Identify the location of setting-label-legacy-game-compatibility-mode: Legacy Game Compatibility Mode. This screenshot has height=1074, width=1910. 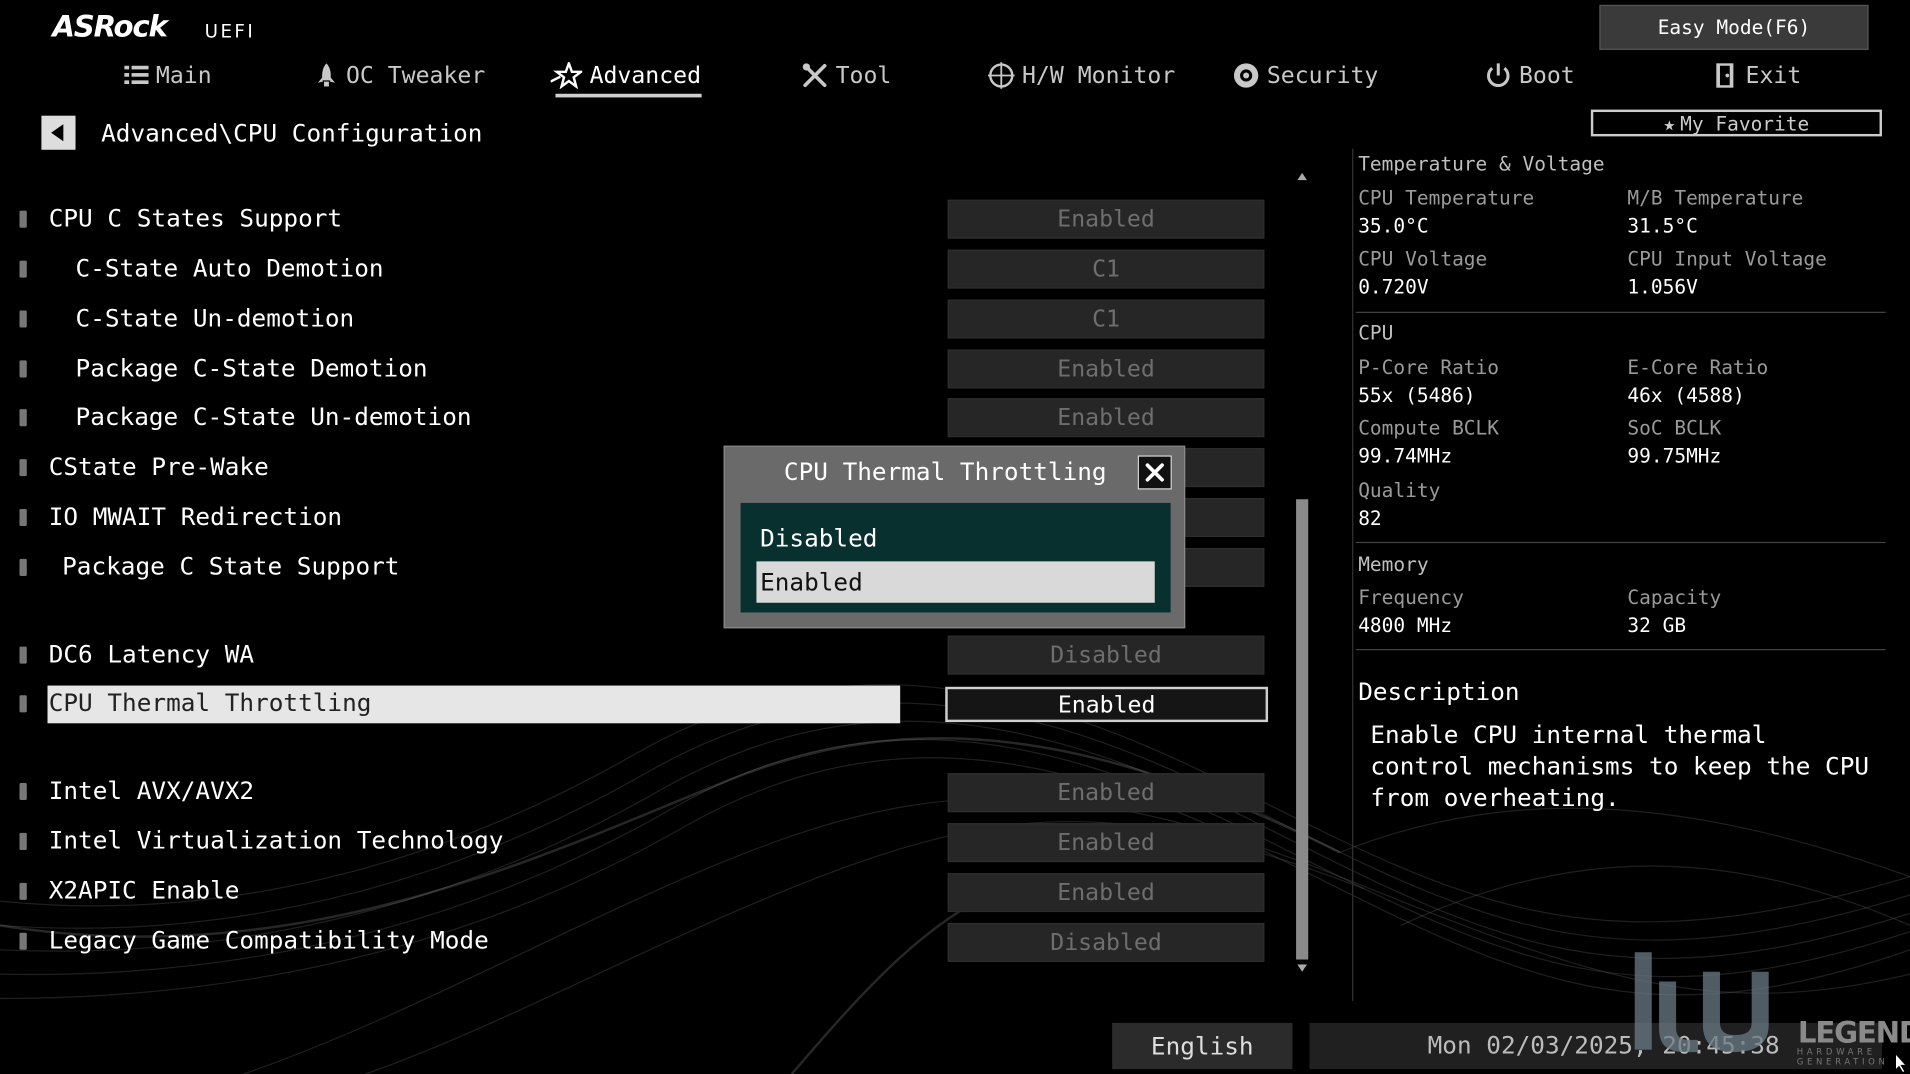
(269, 939).